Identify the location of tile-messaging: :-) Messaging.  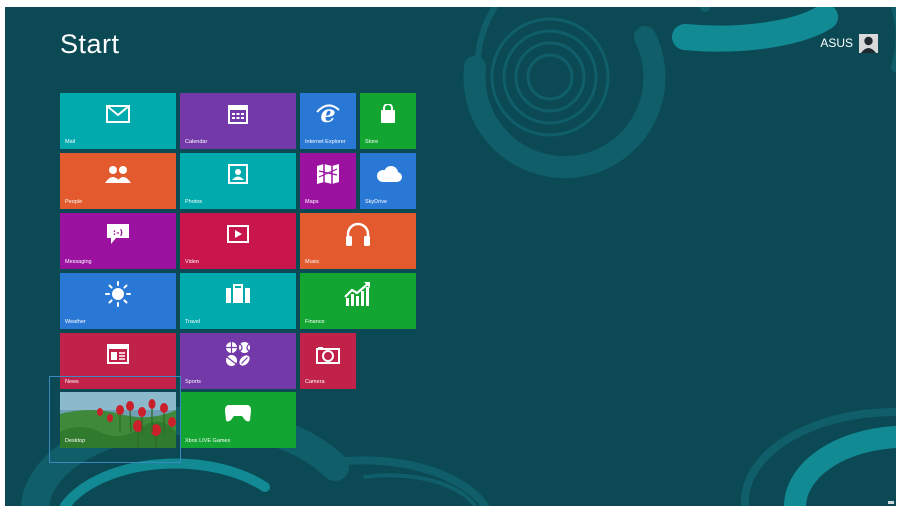
(118, 241).